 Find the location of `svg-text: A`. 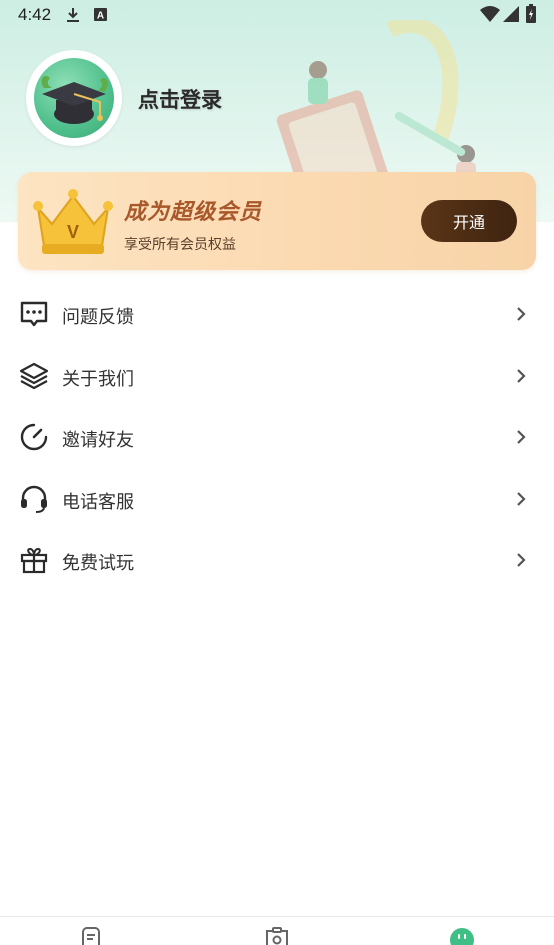

svg-text: A is located at coordinates (100, 16).